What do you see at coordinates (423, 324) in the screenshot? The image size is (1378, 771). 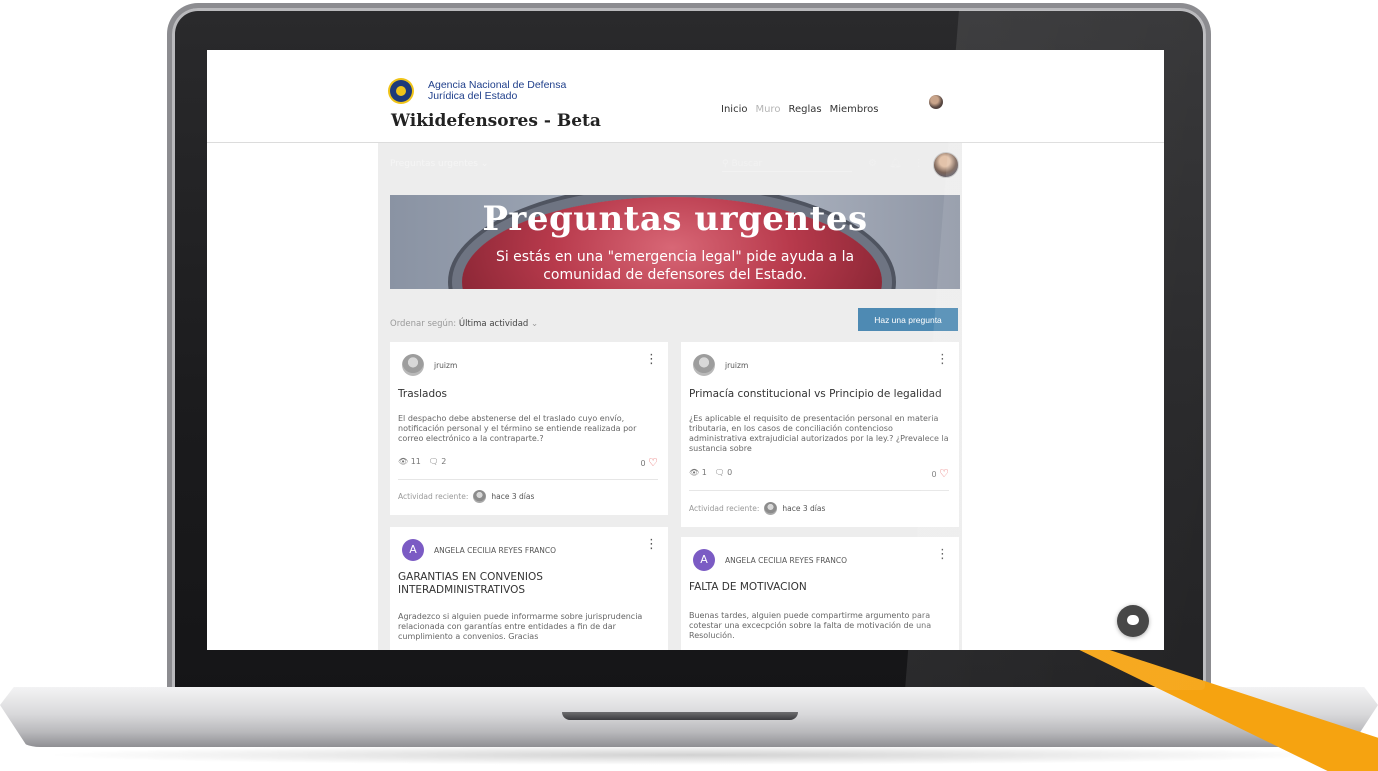 I see `sort-prefix: Ordenar según:` at bounding box center [423, 324].